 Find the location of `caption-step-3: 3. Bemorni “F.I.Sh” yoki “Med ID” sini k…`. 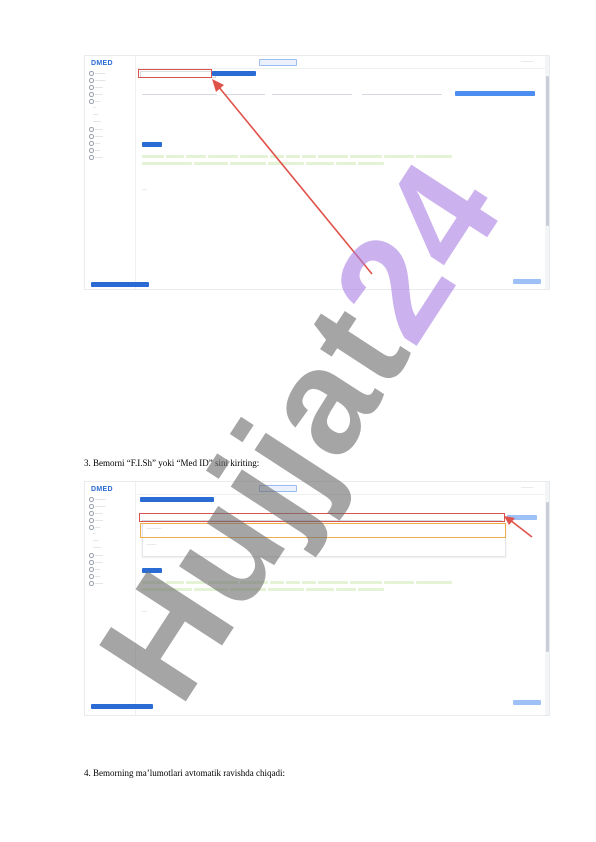

caption-step-3: 3. Bemorni “F.I.Sh” yoki “Med ID” sini k… is located at coordinates (172, 463).